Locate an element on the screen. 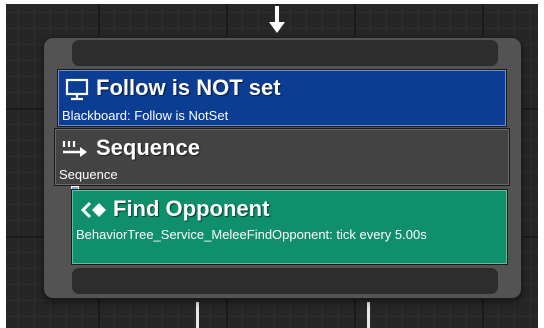  sequence-arrows-icon is located at coordinates (74, 149).